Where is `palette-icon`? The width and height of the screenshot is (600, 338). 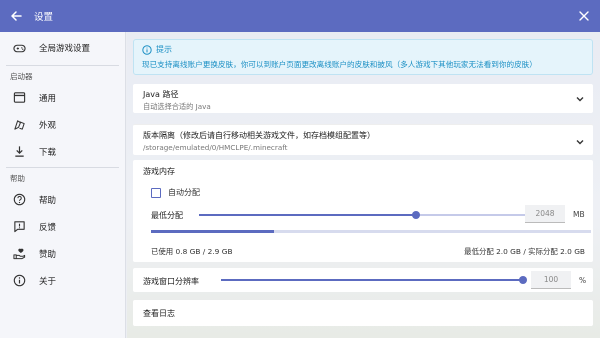
palette-icon is located at coordinates (19, 125).